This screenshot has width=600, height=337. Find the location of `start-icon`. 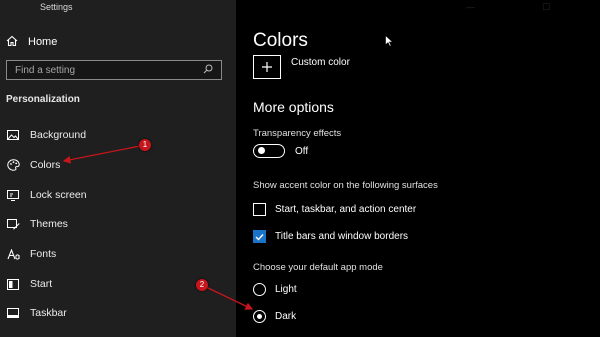

start-icon is located at coordinates (13, 284).